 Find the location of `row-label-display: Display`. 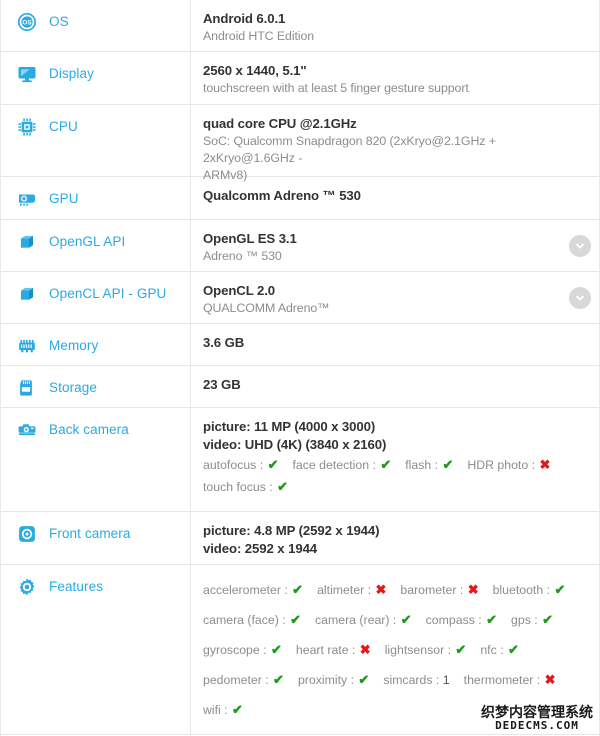

row-label-display: Display is located at coordinates (96, 78).